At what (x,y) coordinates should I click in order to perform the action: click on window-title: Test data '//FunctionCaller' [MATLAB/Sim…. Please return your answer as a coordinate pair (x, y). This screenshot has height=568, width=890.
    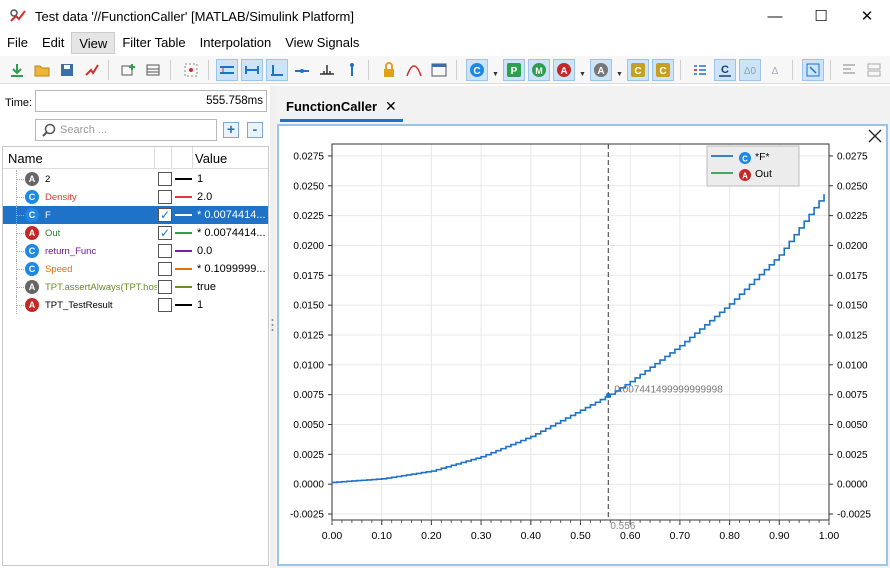
    Looking at the image, I should click on (195, 16).